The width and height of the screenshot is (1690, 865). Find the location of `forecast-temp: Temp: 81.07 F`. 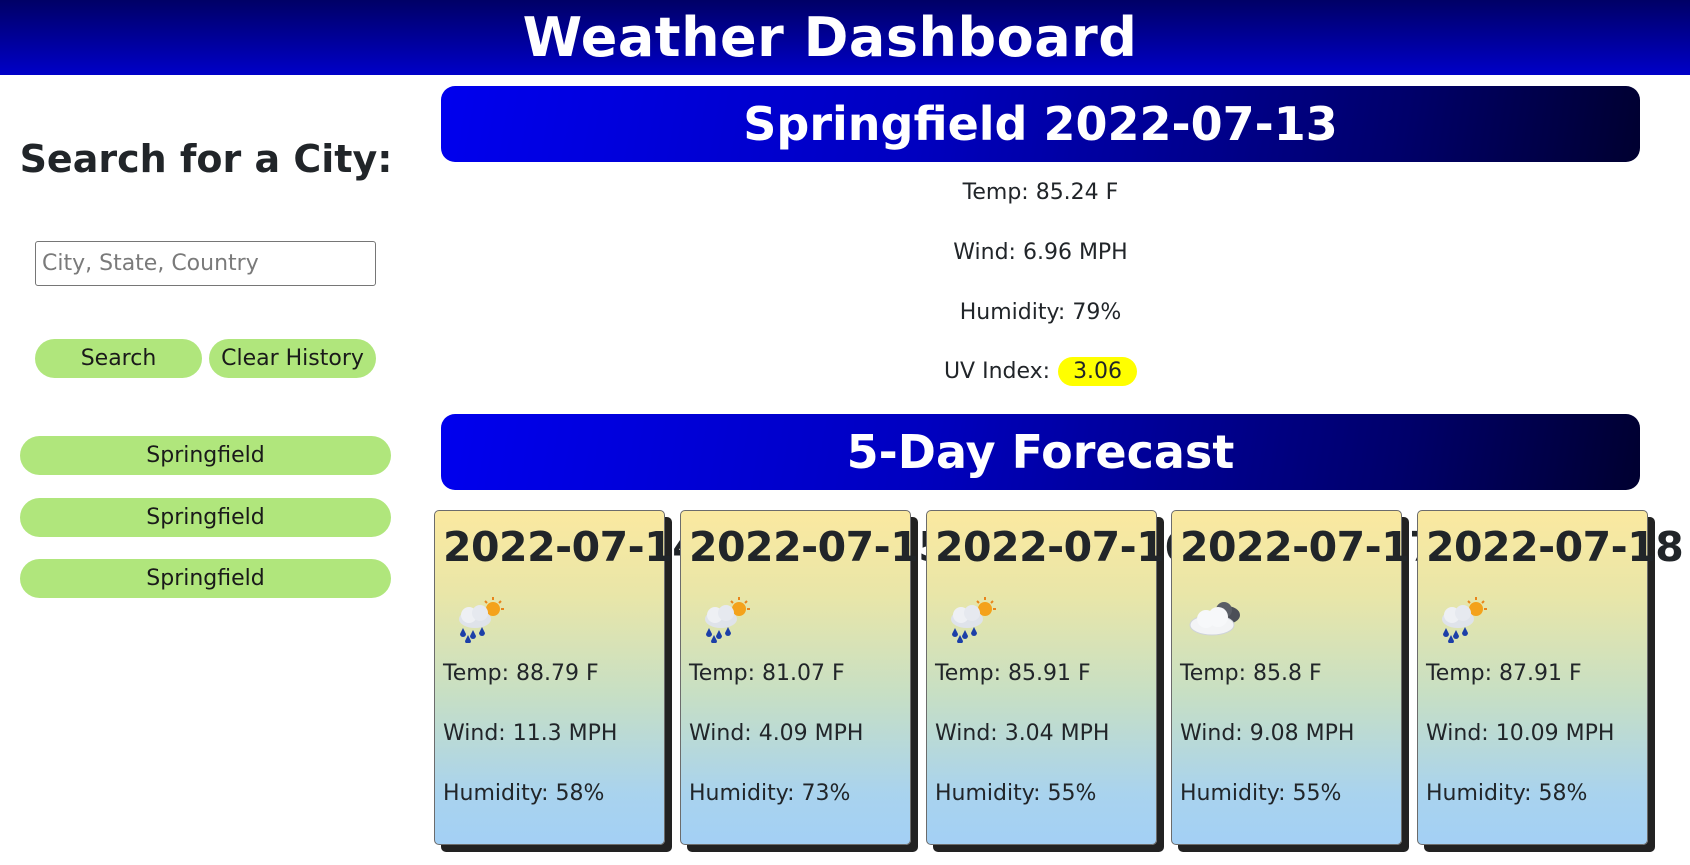

forecast-temp: Temp: 81.07 F is located at coordinates (767, 673).